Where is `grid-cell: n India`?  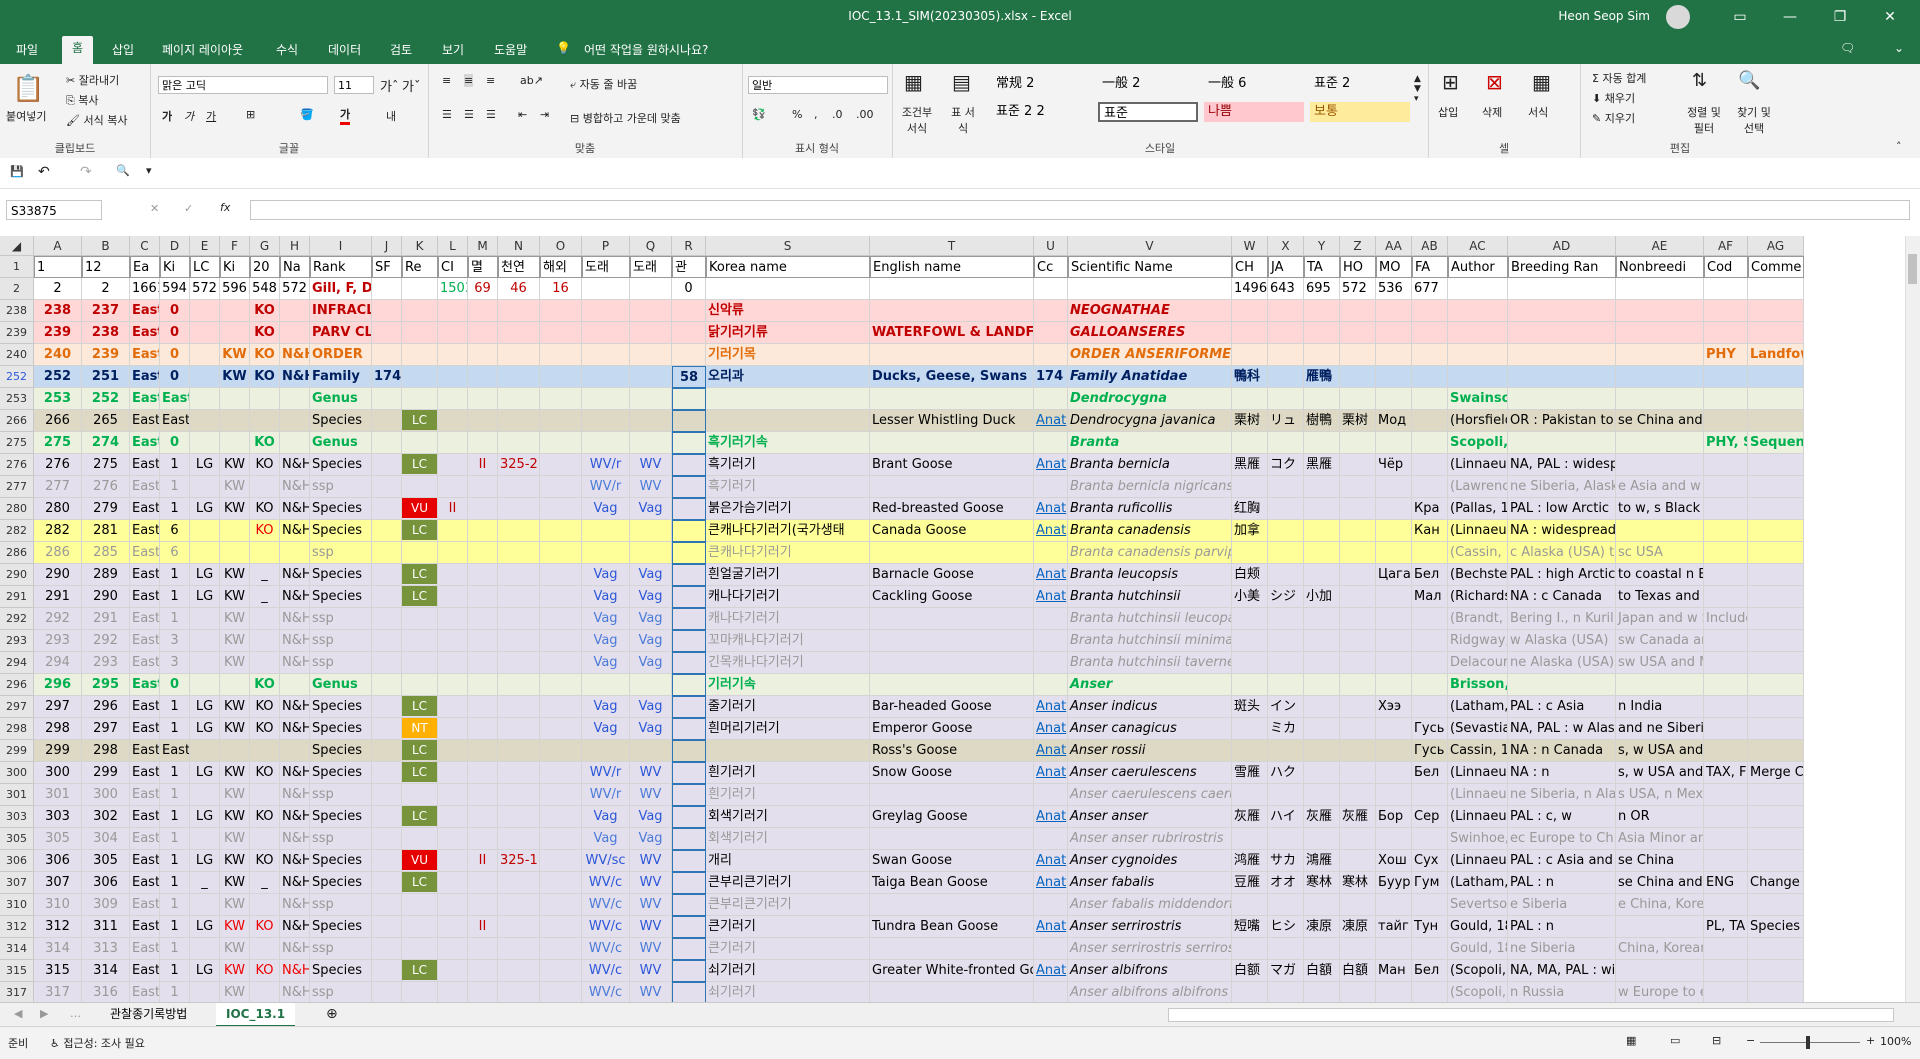 grid-cell: n India is located at coordinates (1660, 707).